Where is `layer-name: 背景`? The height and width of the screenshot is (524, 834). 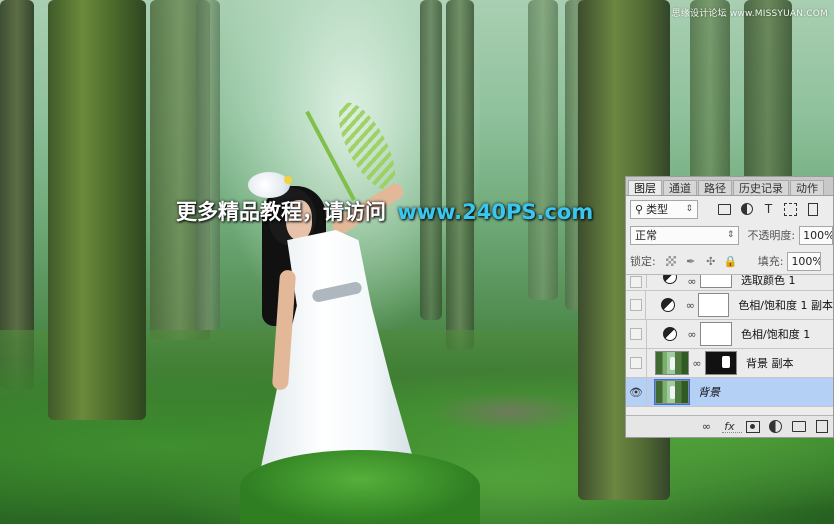
layer-name: 背景 is located at coordinates (709, 392).